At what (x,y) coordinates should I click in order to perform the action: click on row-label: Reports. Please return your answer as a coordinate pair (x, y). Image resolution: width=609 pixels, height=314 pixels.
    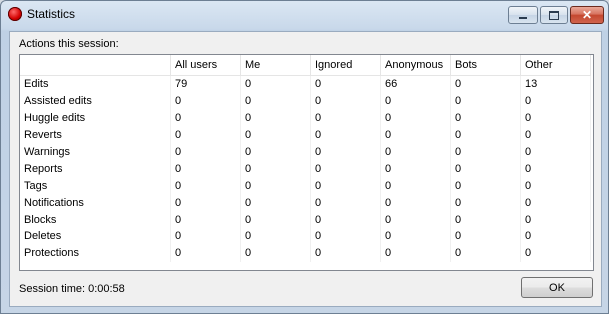
    Looking at the image, I should click on (95, 169).